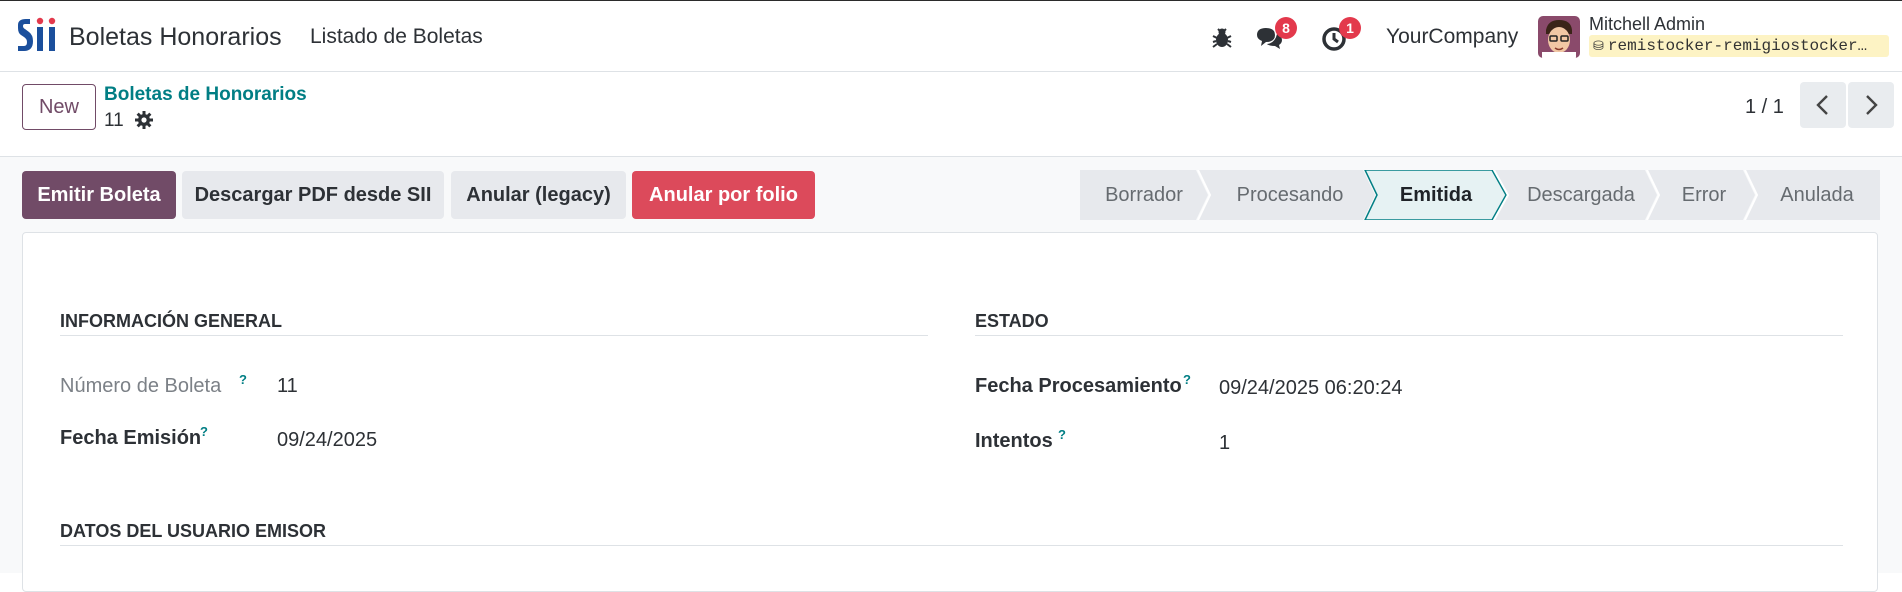  What do you see at coordinates (723, 195) in the screenshot?
I see `anular-por-folio-button: Anular por folio` at bounding box center [723, 195].